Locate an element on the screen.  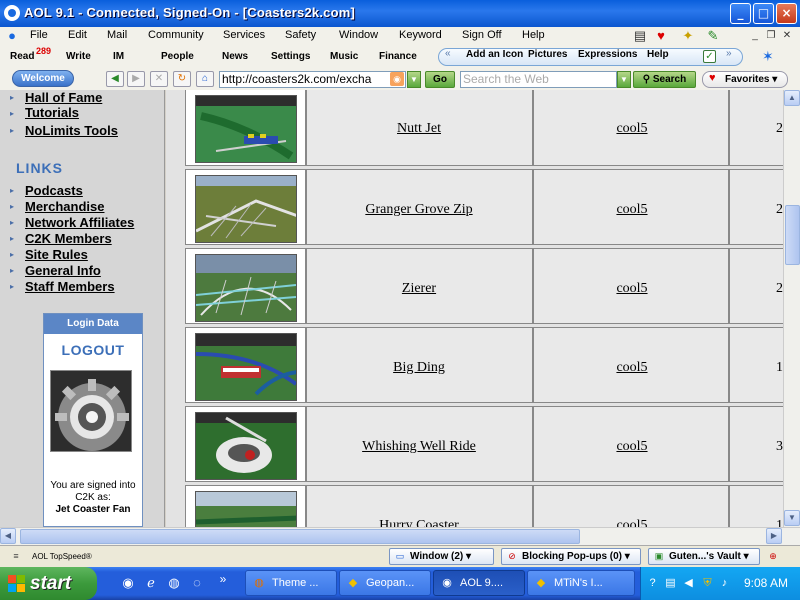
menu-mail: Mail is located at coordinates (117, 35).